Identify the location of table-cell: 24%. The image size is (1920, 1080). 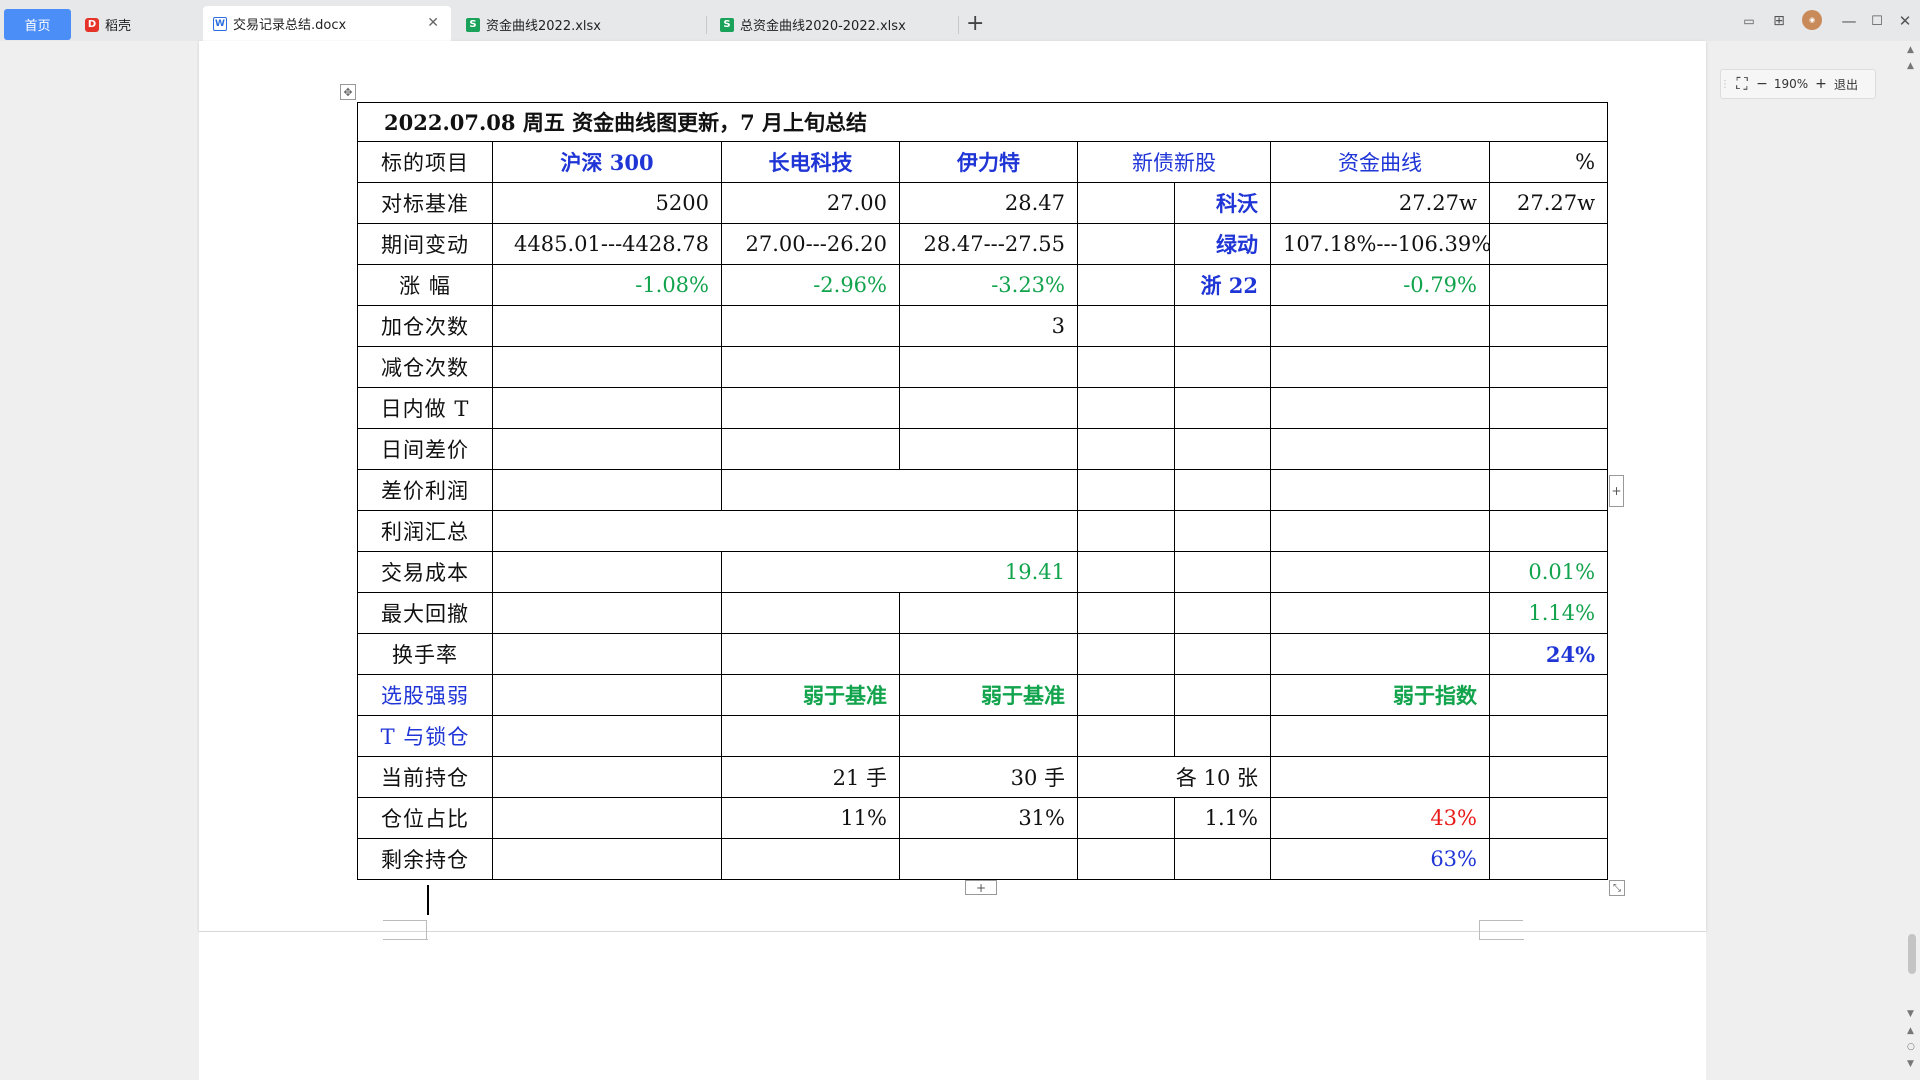
(1548, 654).